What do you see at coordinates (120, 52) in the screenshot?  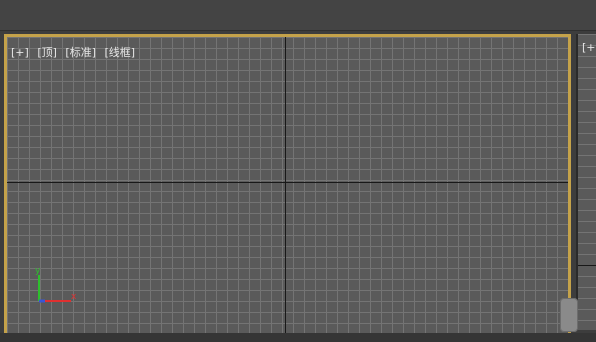 I see `viewport-shading-menu: [线框]` at bounding box center [120, 52].